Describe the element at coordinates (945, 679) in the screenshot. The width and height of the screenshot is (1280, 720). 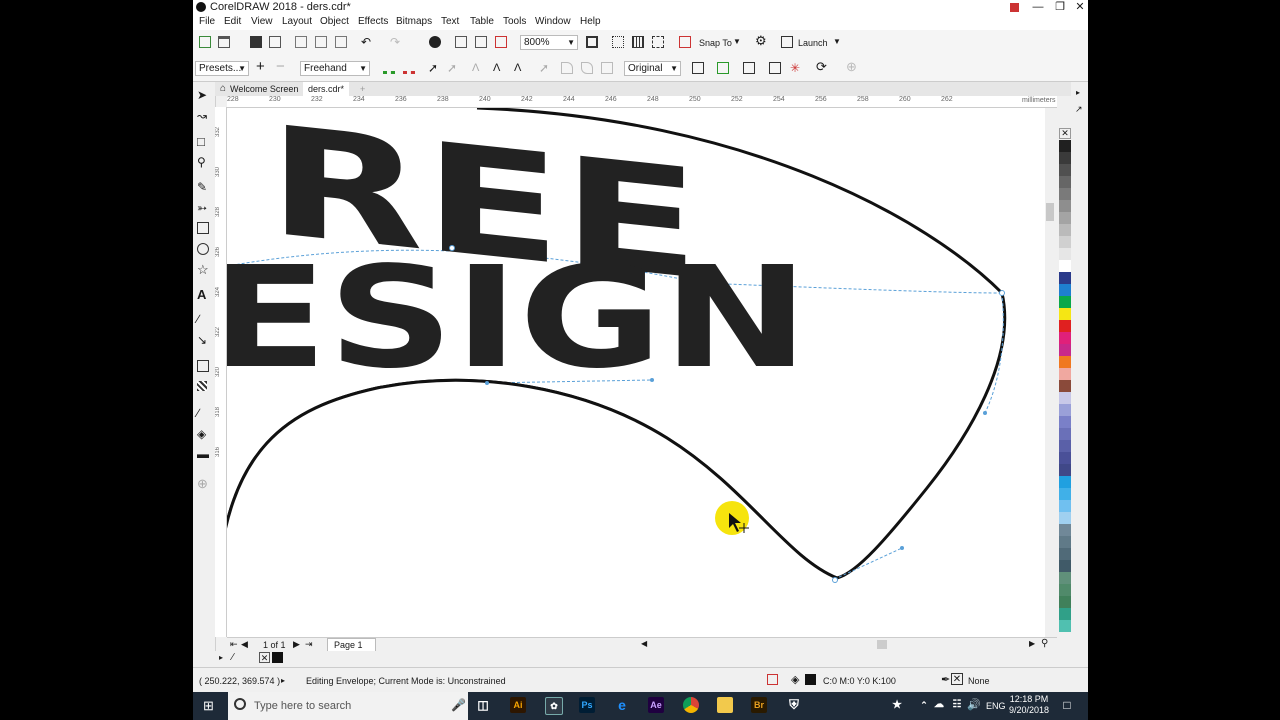
I see `outline-pen-icon: ✒` at that location.